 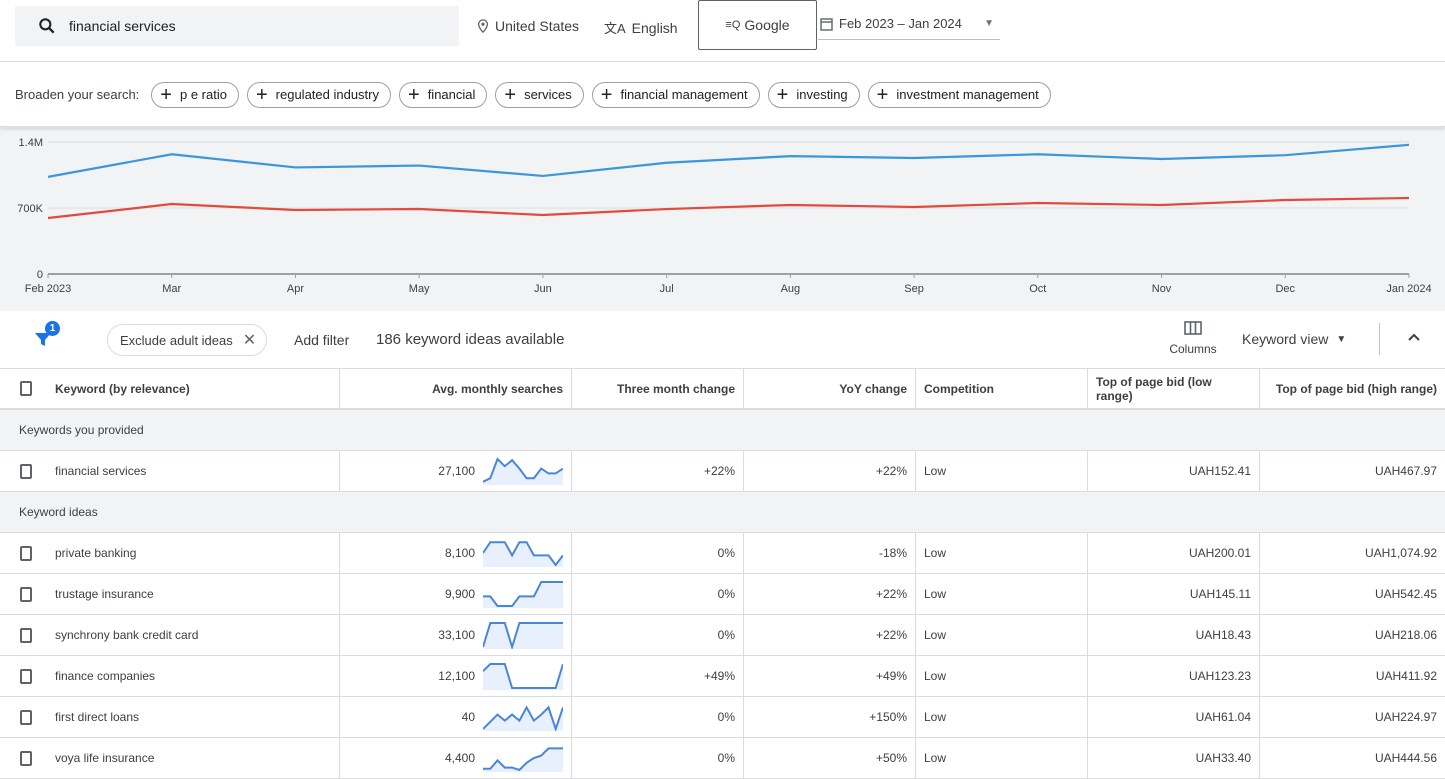 I want to click on keyword-cell: first direct loans, so click(x=190, y=717).